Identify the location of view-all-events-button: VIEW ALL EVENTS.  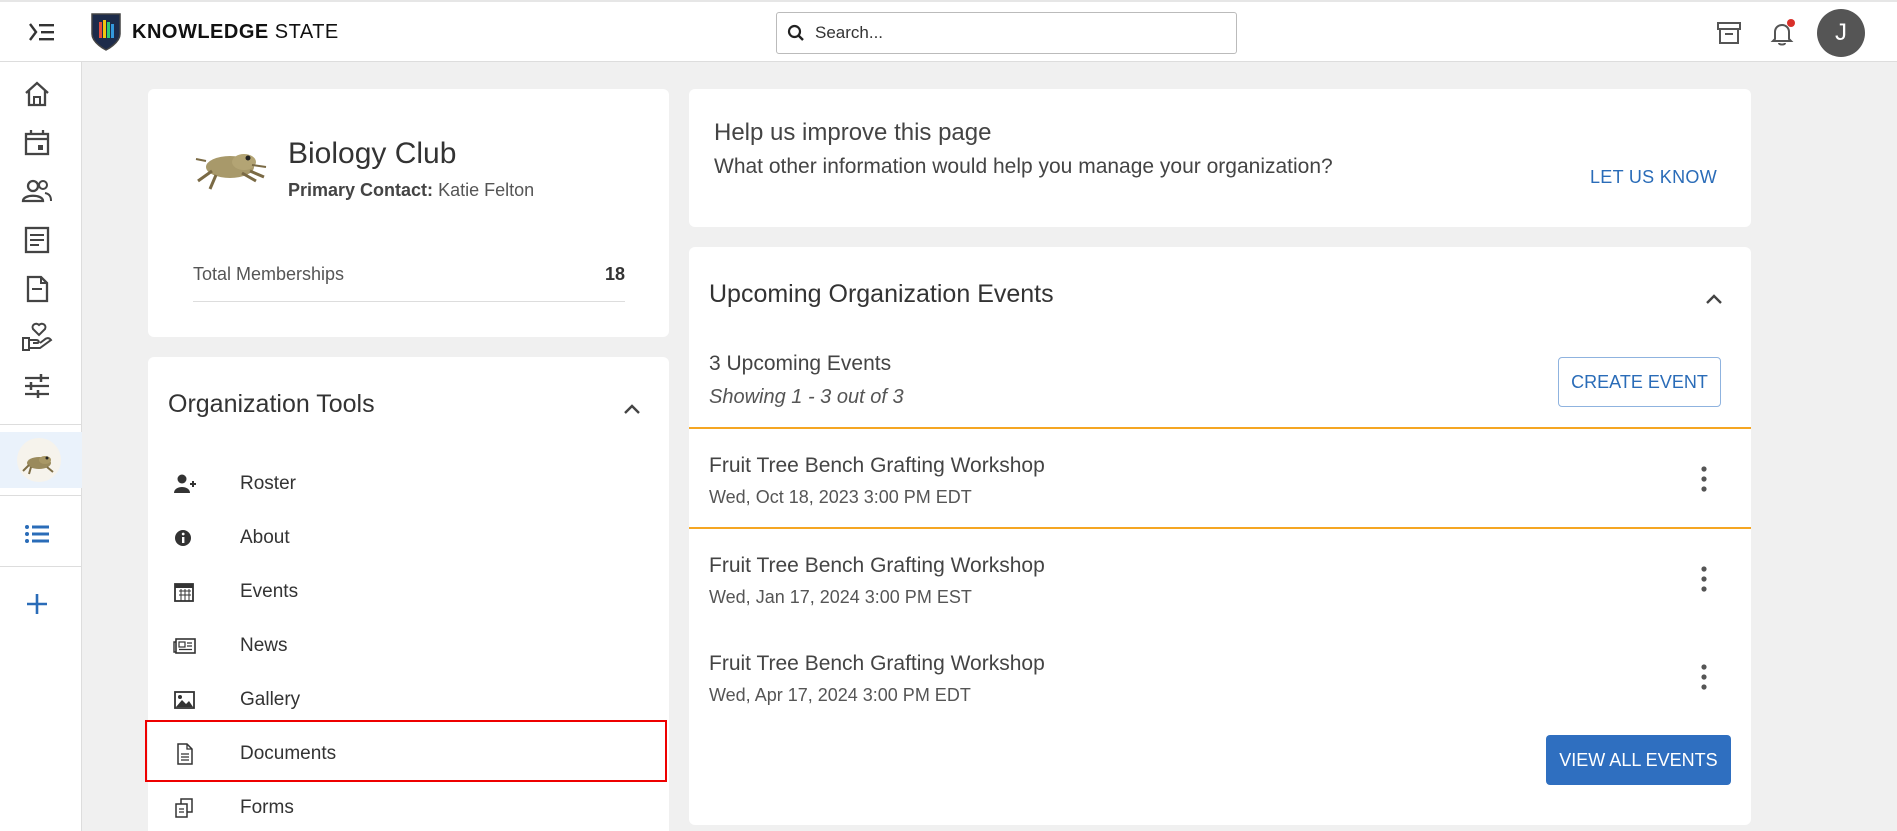
(1638, 760).